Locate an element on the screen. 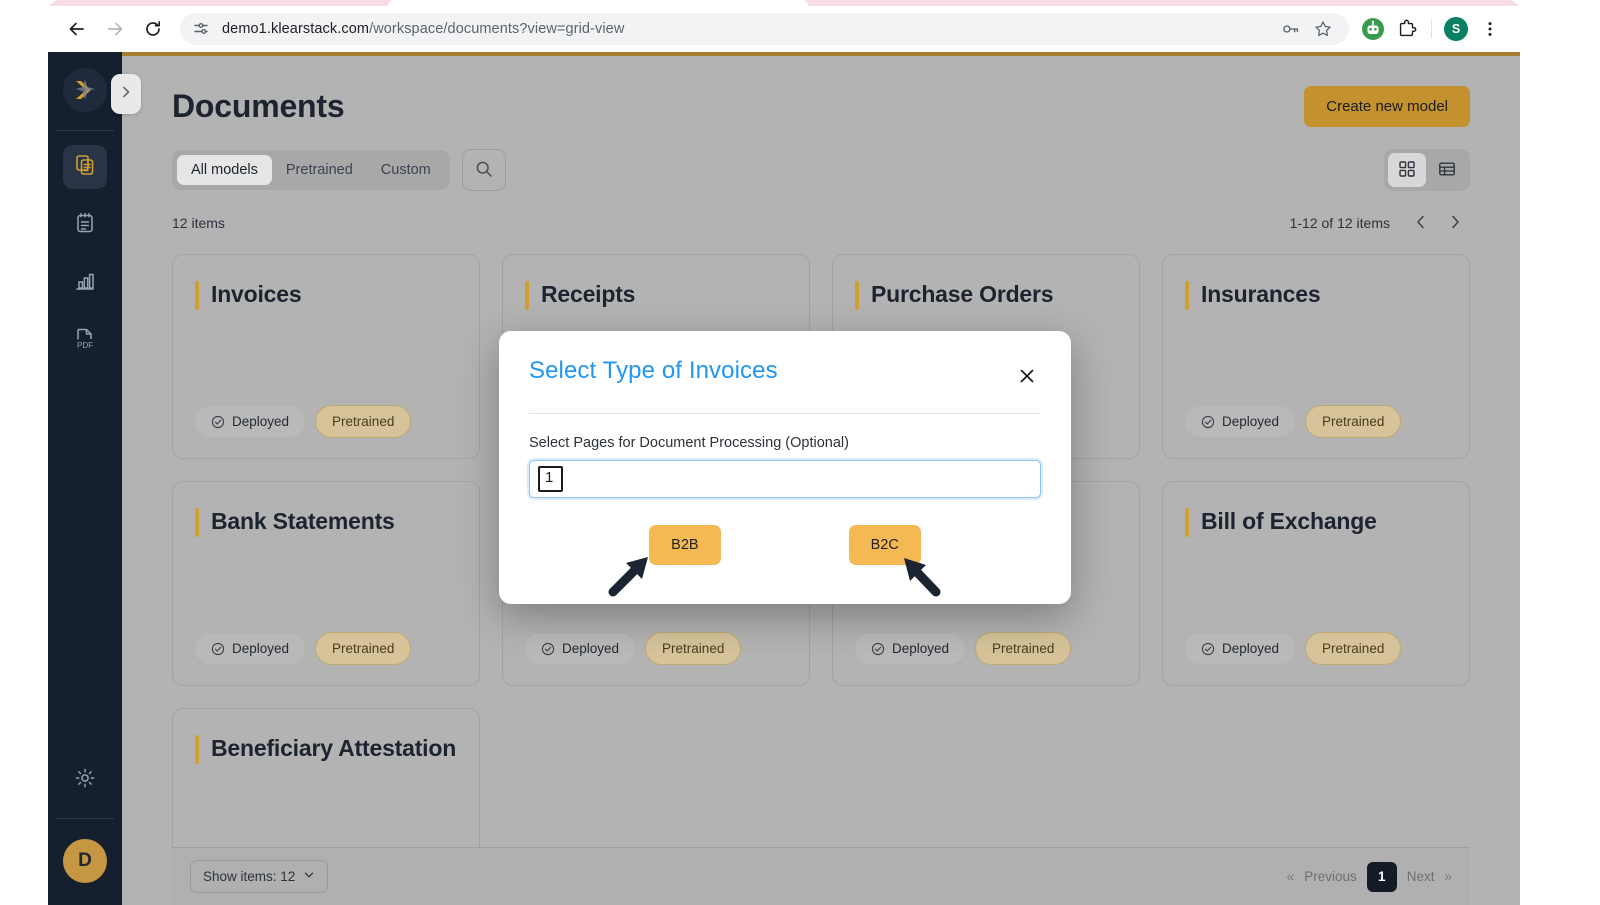  documents-icon is located at coordinates (85, 167).